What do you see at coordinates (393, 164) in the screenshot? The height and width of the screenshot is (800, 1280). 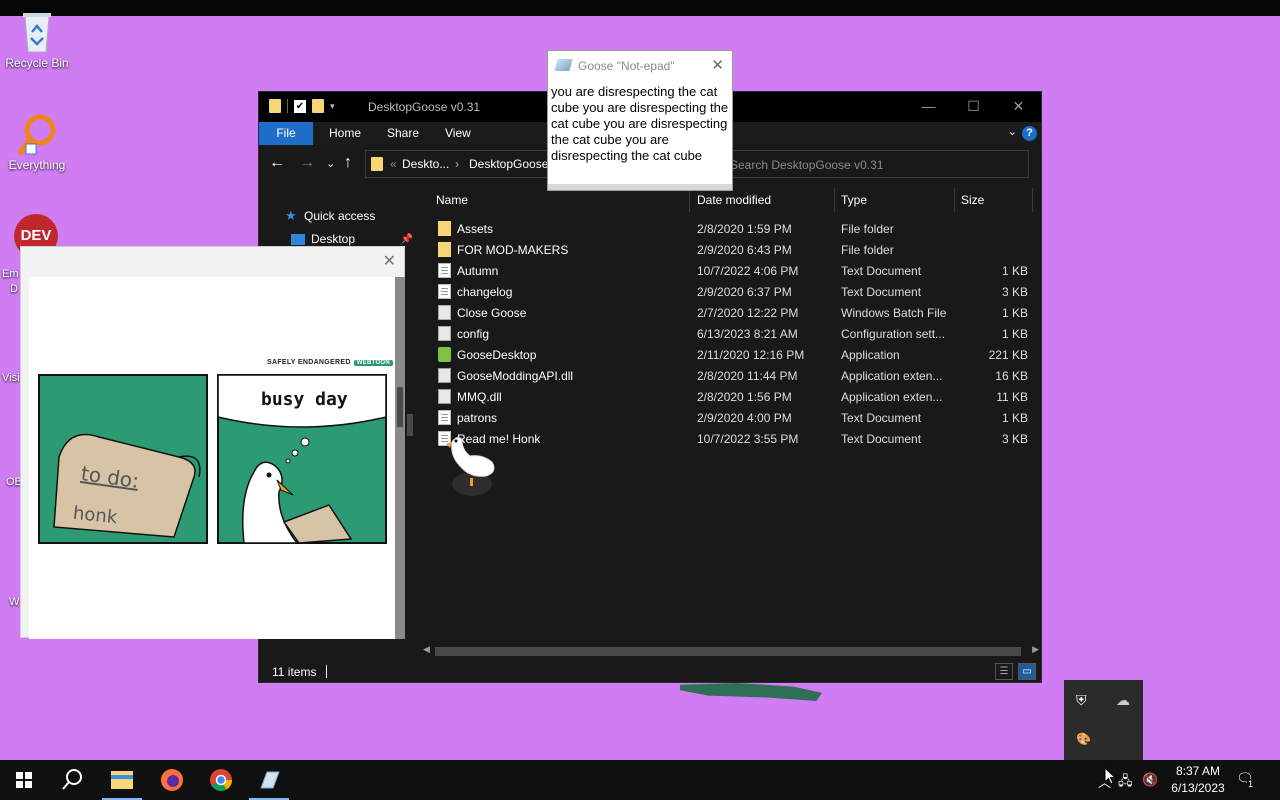 I see `address-overflow: «` at bounding box center [393, 164].